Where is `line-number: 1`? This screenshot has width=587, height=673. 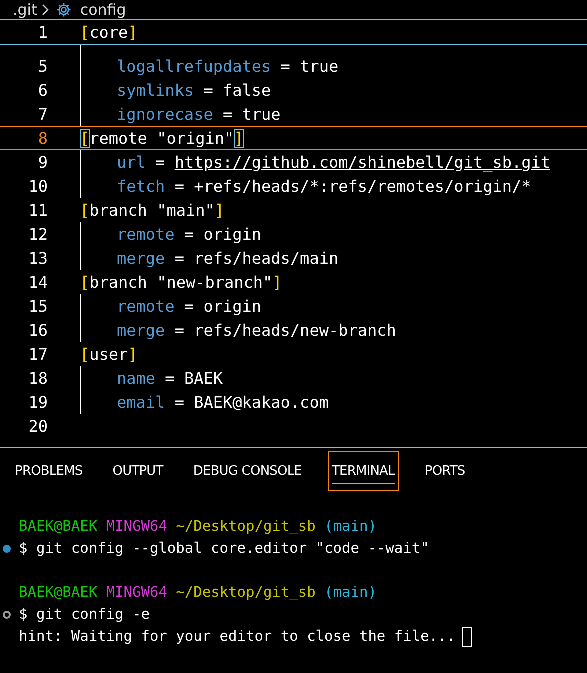 line-number: 1 is located at coordinates (42, 32).